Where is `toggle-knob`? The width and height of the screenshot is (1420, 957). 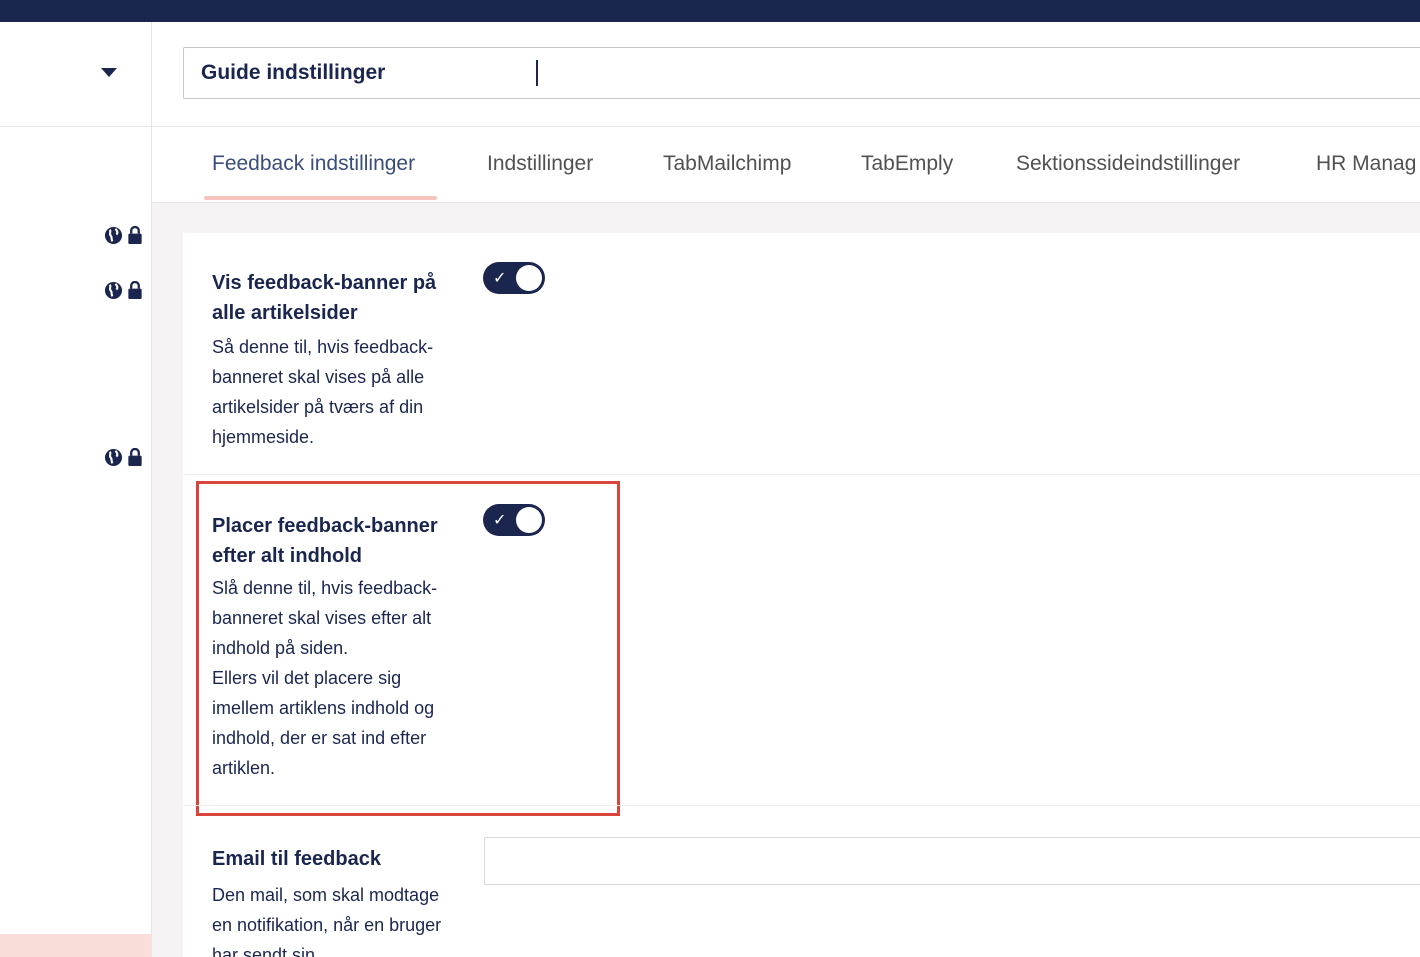 toggle-knob is located at coordinates (529, 278).